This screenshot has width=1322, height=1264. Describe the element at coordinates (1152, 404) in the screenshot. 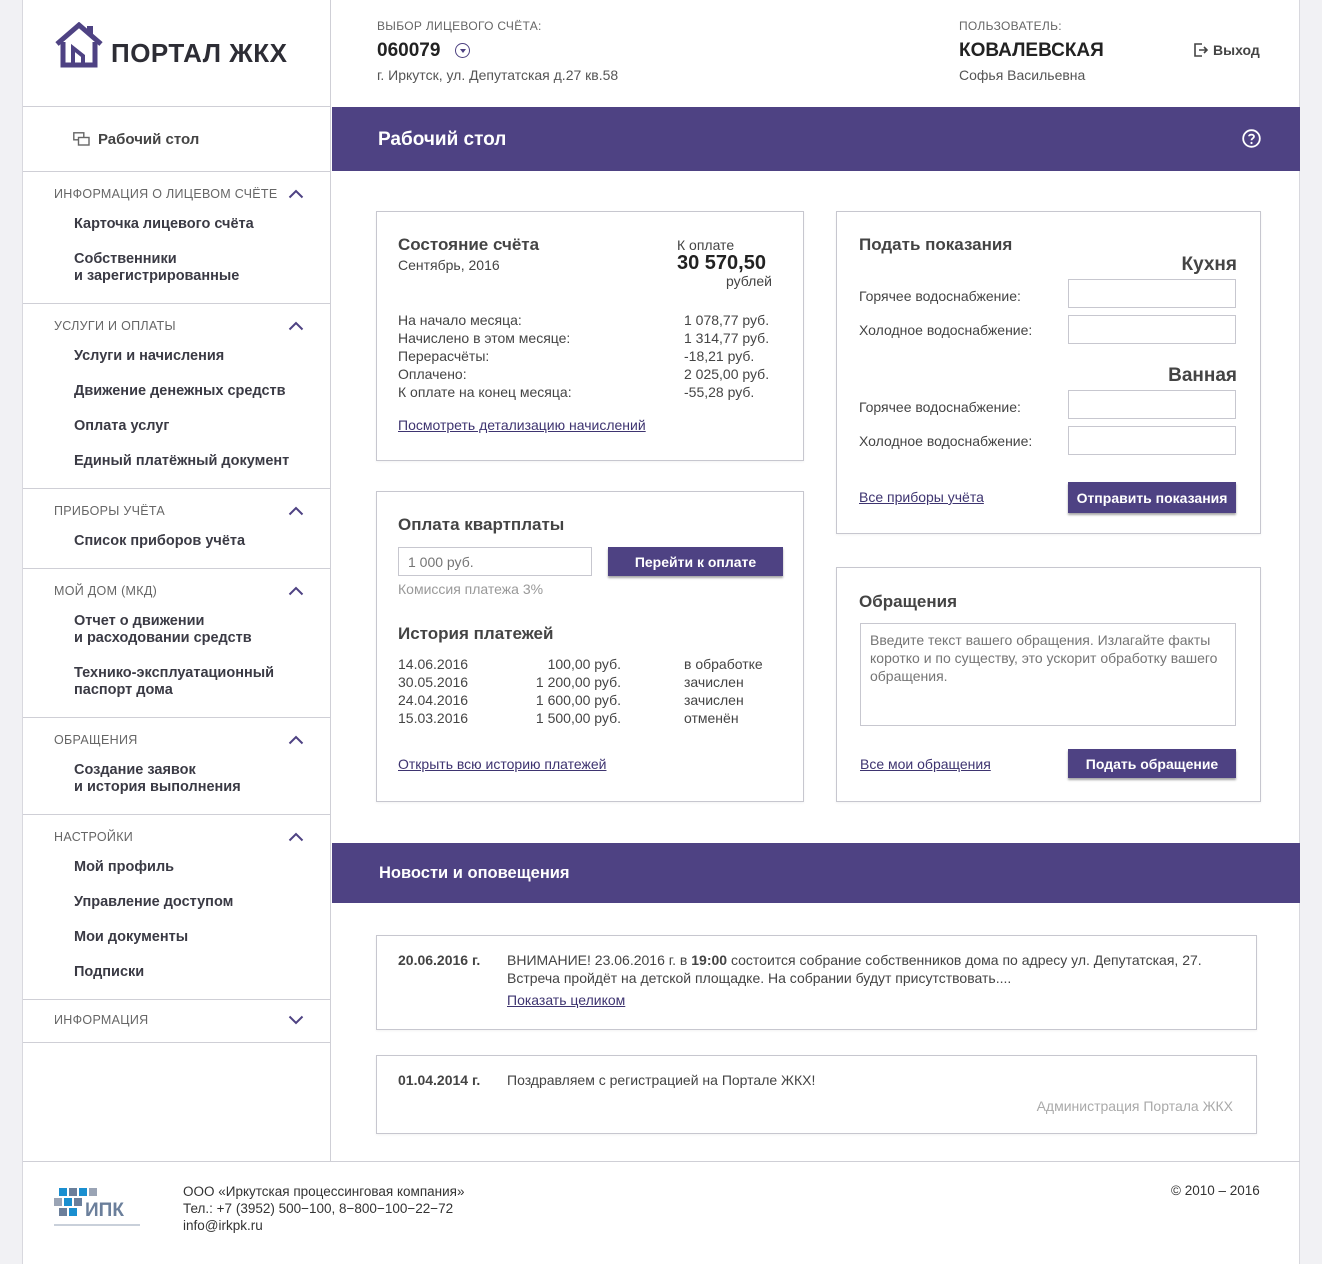

I see `bathroom-hot-input` at that location.